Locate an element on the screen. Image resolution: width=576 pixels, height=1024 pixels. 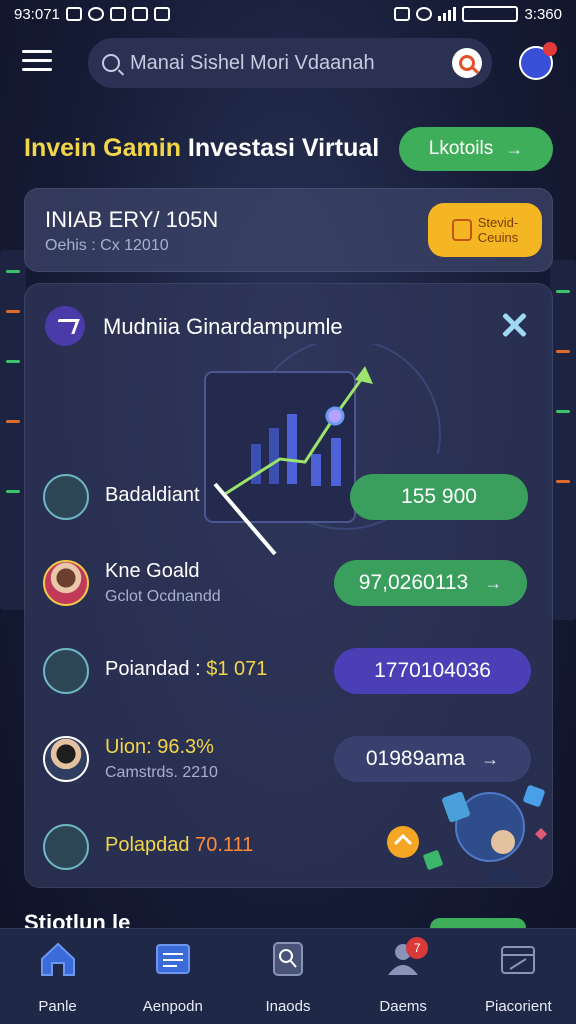
nav-item-portfolio: Aenpodn is located at coordinates (173, 979).